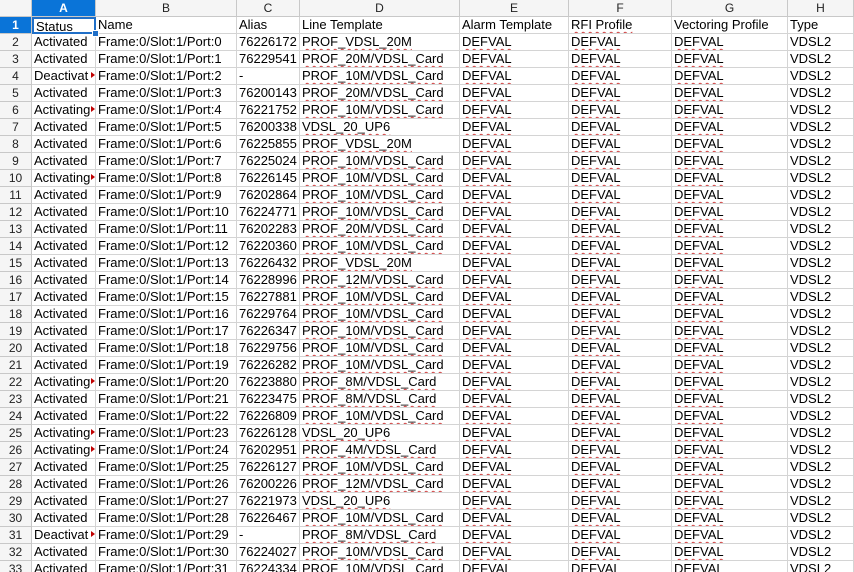 Image resolution: width=854 pixels, height=572 pixels. Describe the element at coordinates (268, 566) in the screenshot. I see `cell-alias: 76224334` at that location.